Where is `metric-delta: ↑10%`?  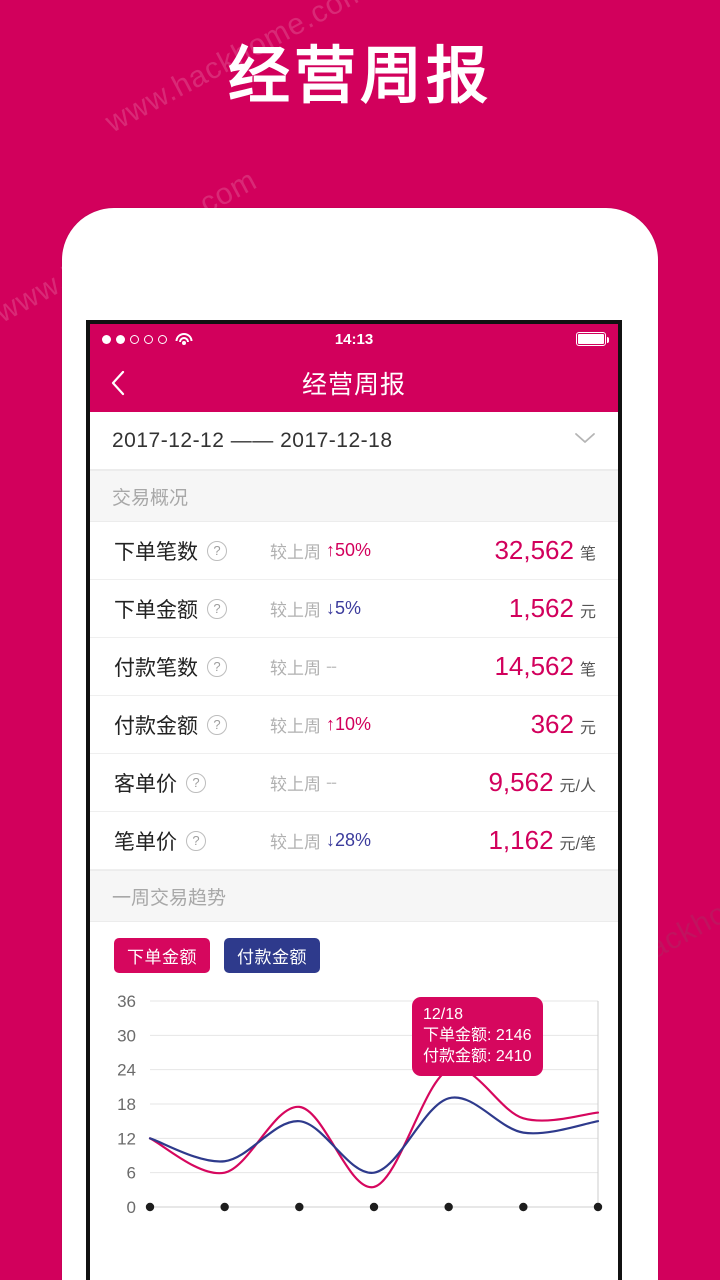
metric-delta: ↑10% is located at coordinates (349, 724).